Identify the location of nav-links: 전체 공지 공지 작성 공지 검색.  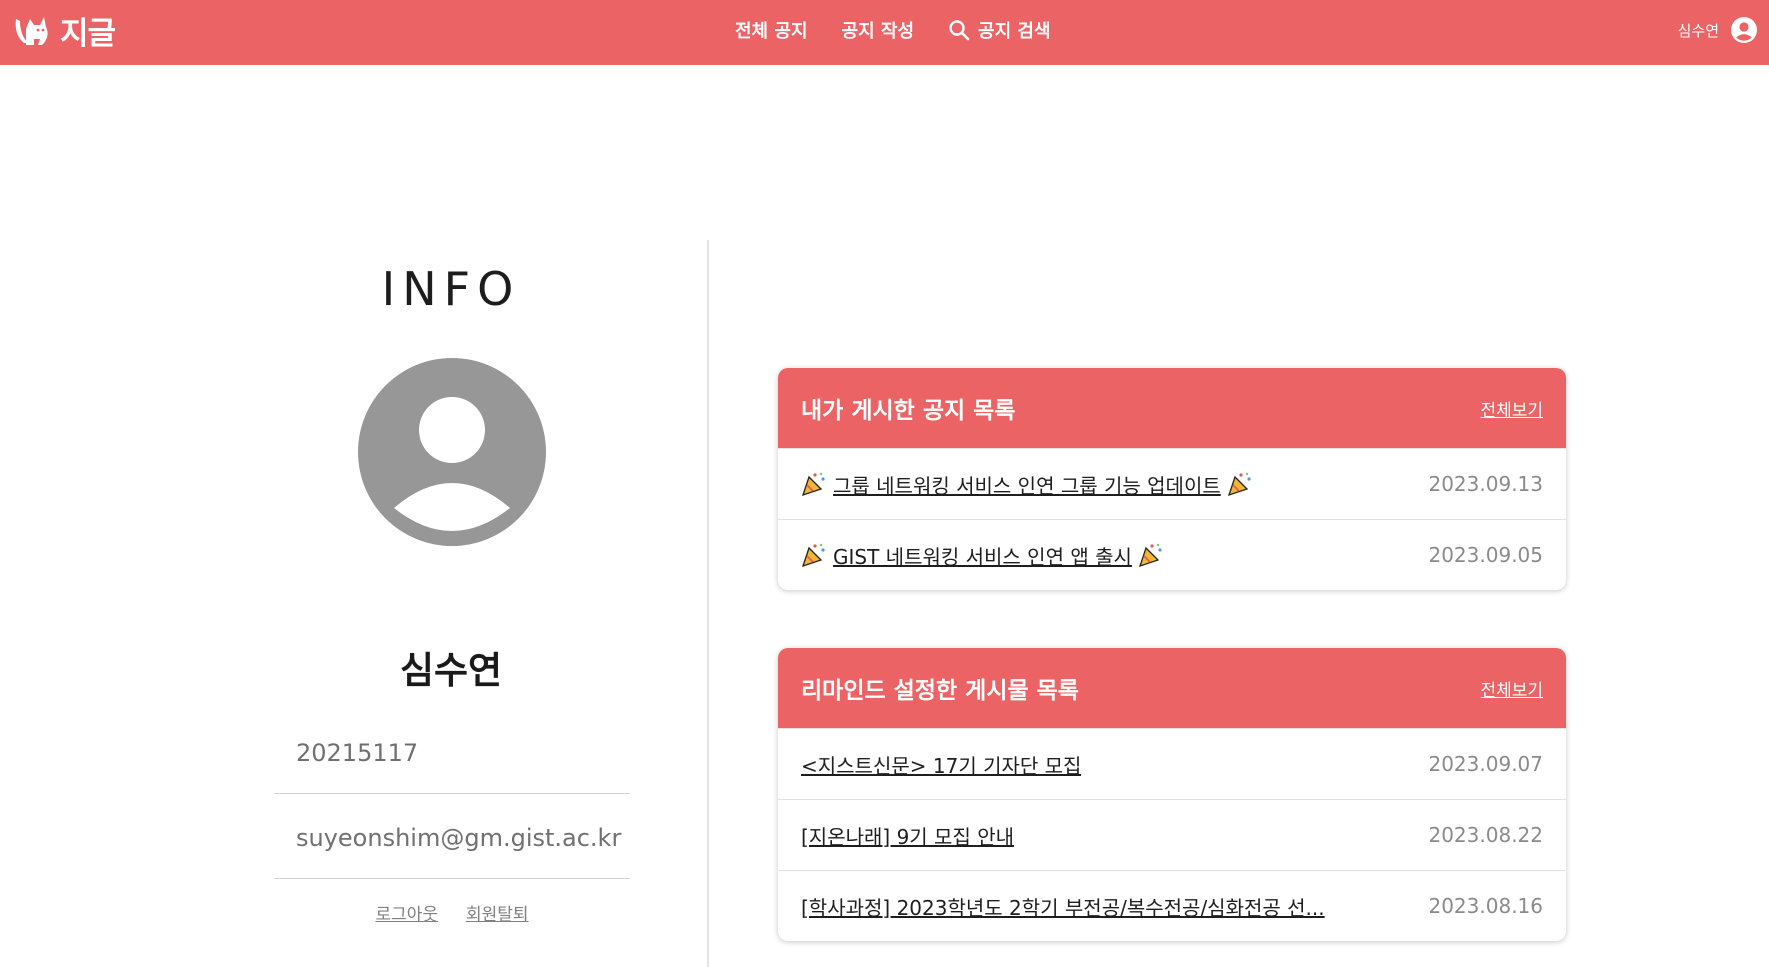
(910, 30).